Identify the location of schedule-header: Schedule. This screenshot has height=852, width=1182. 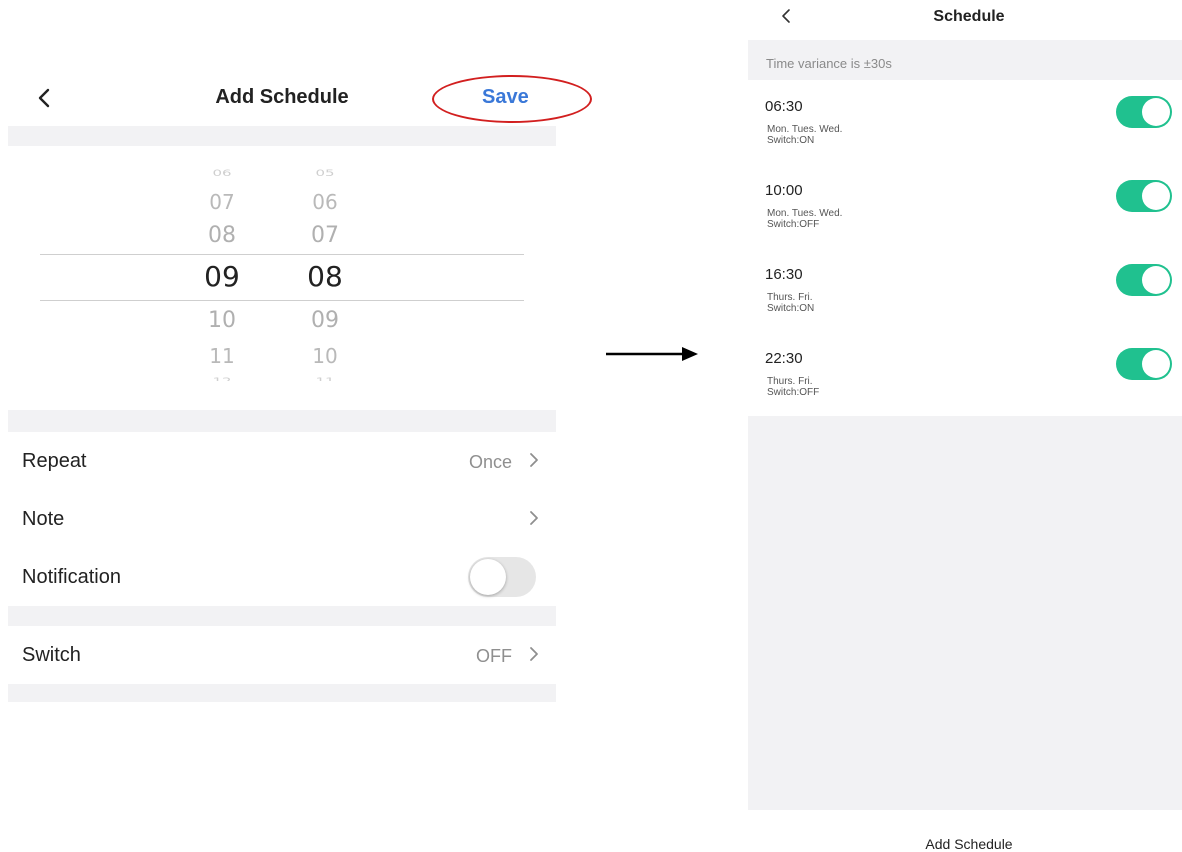
(969, 20).